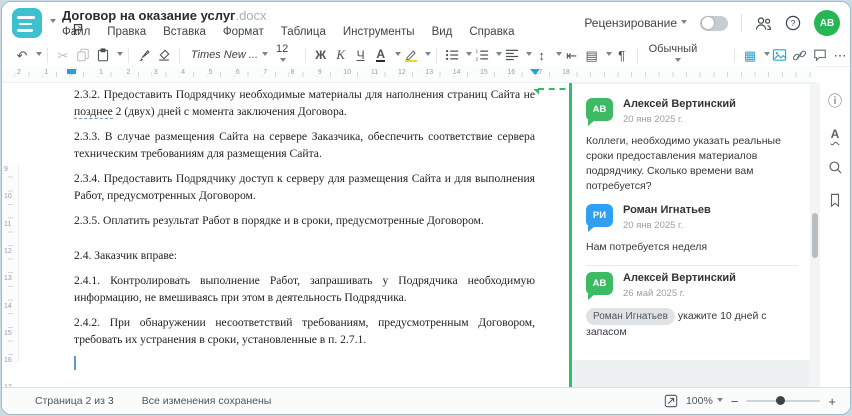 The height and width of the screenshot is (416, 852). Describe the element at coordinates (93, 112) in the screenshot. I see `commented-text: позднее` at that location.